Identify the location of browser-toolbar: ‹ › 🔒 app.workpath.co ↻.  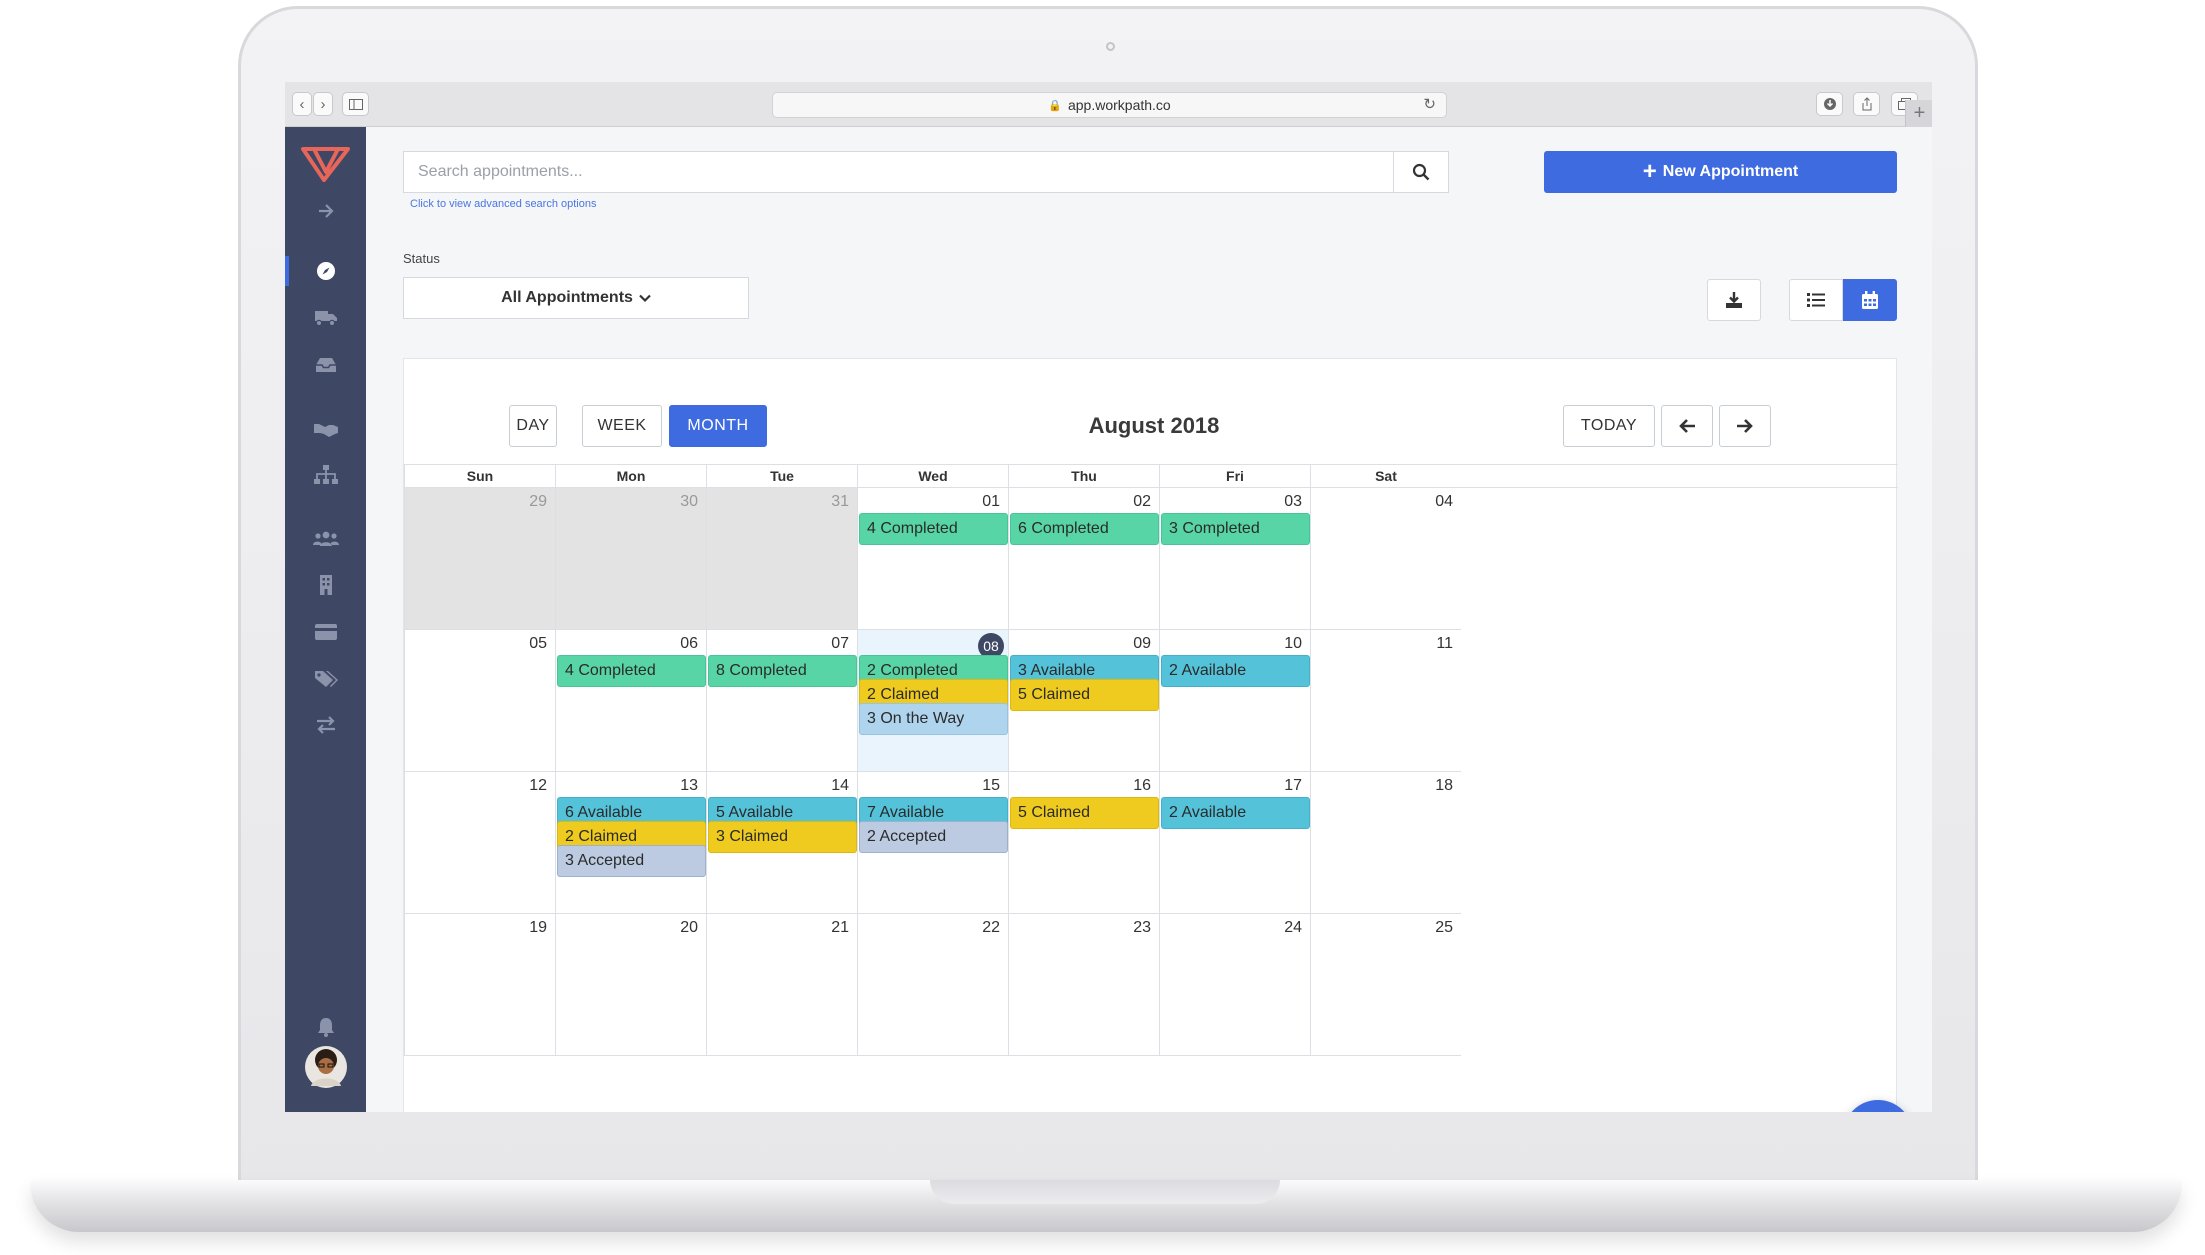
(1108, 104).